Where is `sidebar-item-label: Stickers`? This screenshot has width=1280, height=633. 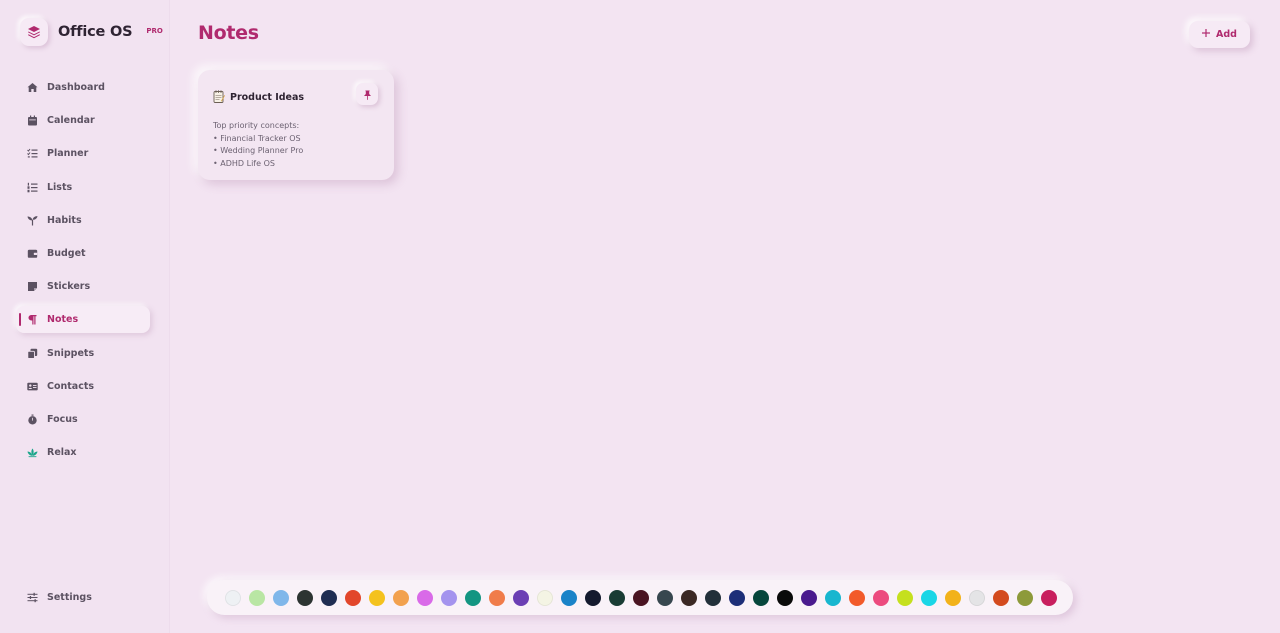
sidebar-item-label: Stickers is located at coordinates (69, 287).